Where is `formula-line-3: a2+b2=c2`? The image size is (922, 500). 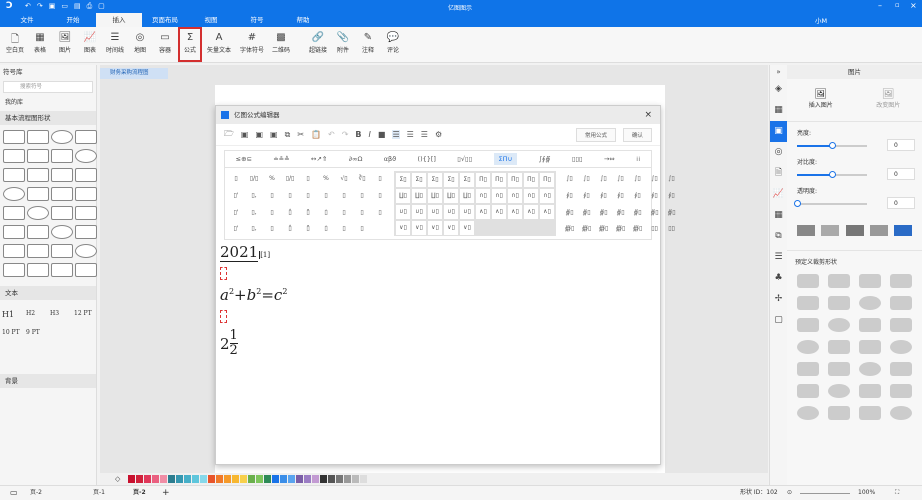 formula-line-3: a2+b2=c2 is located at coordinates (438, 295).